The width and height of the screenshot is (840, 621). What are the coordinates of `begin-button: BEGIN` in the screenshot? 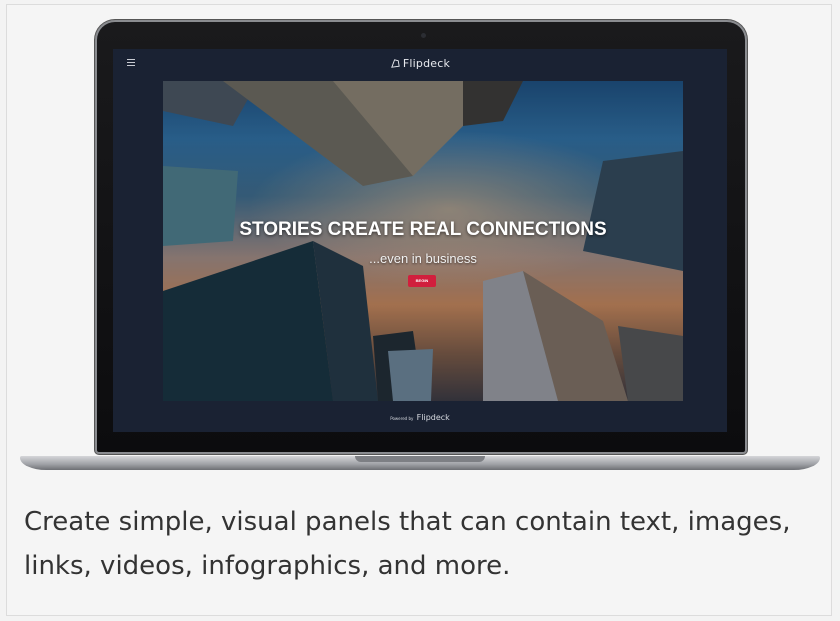 It's located at (422, 281).